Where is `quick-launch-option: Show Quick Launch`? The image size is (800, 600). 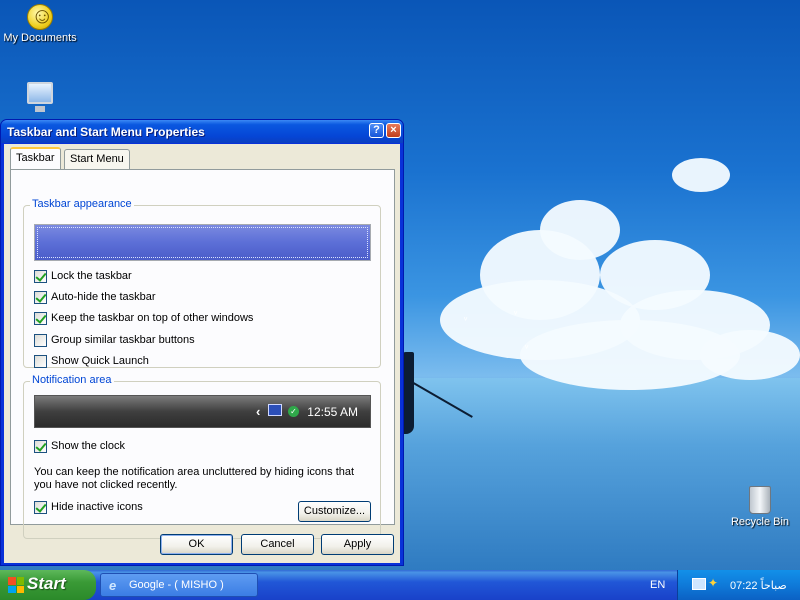 quick-launch-option: Show Quick Launch is located at coordinates (91, 361).